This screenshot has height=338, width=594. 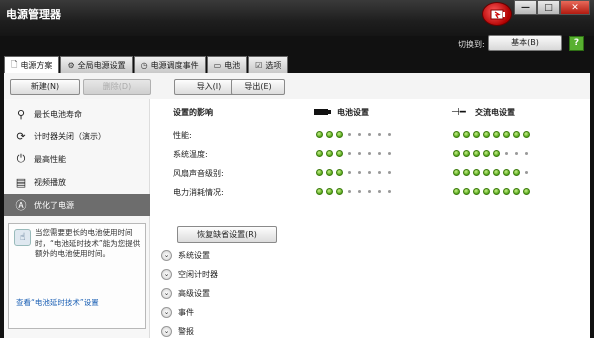 What do you see at coordinates (194, 293) in the screenshot?
I see `section-label: 高级设置` at bounding box center [194, 293].